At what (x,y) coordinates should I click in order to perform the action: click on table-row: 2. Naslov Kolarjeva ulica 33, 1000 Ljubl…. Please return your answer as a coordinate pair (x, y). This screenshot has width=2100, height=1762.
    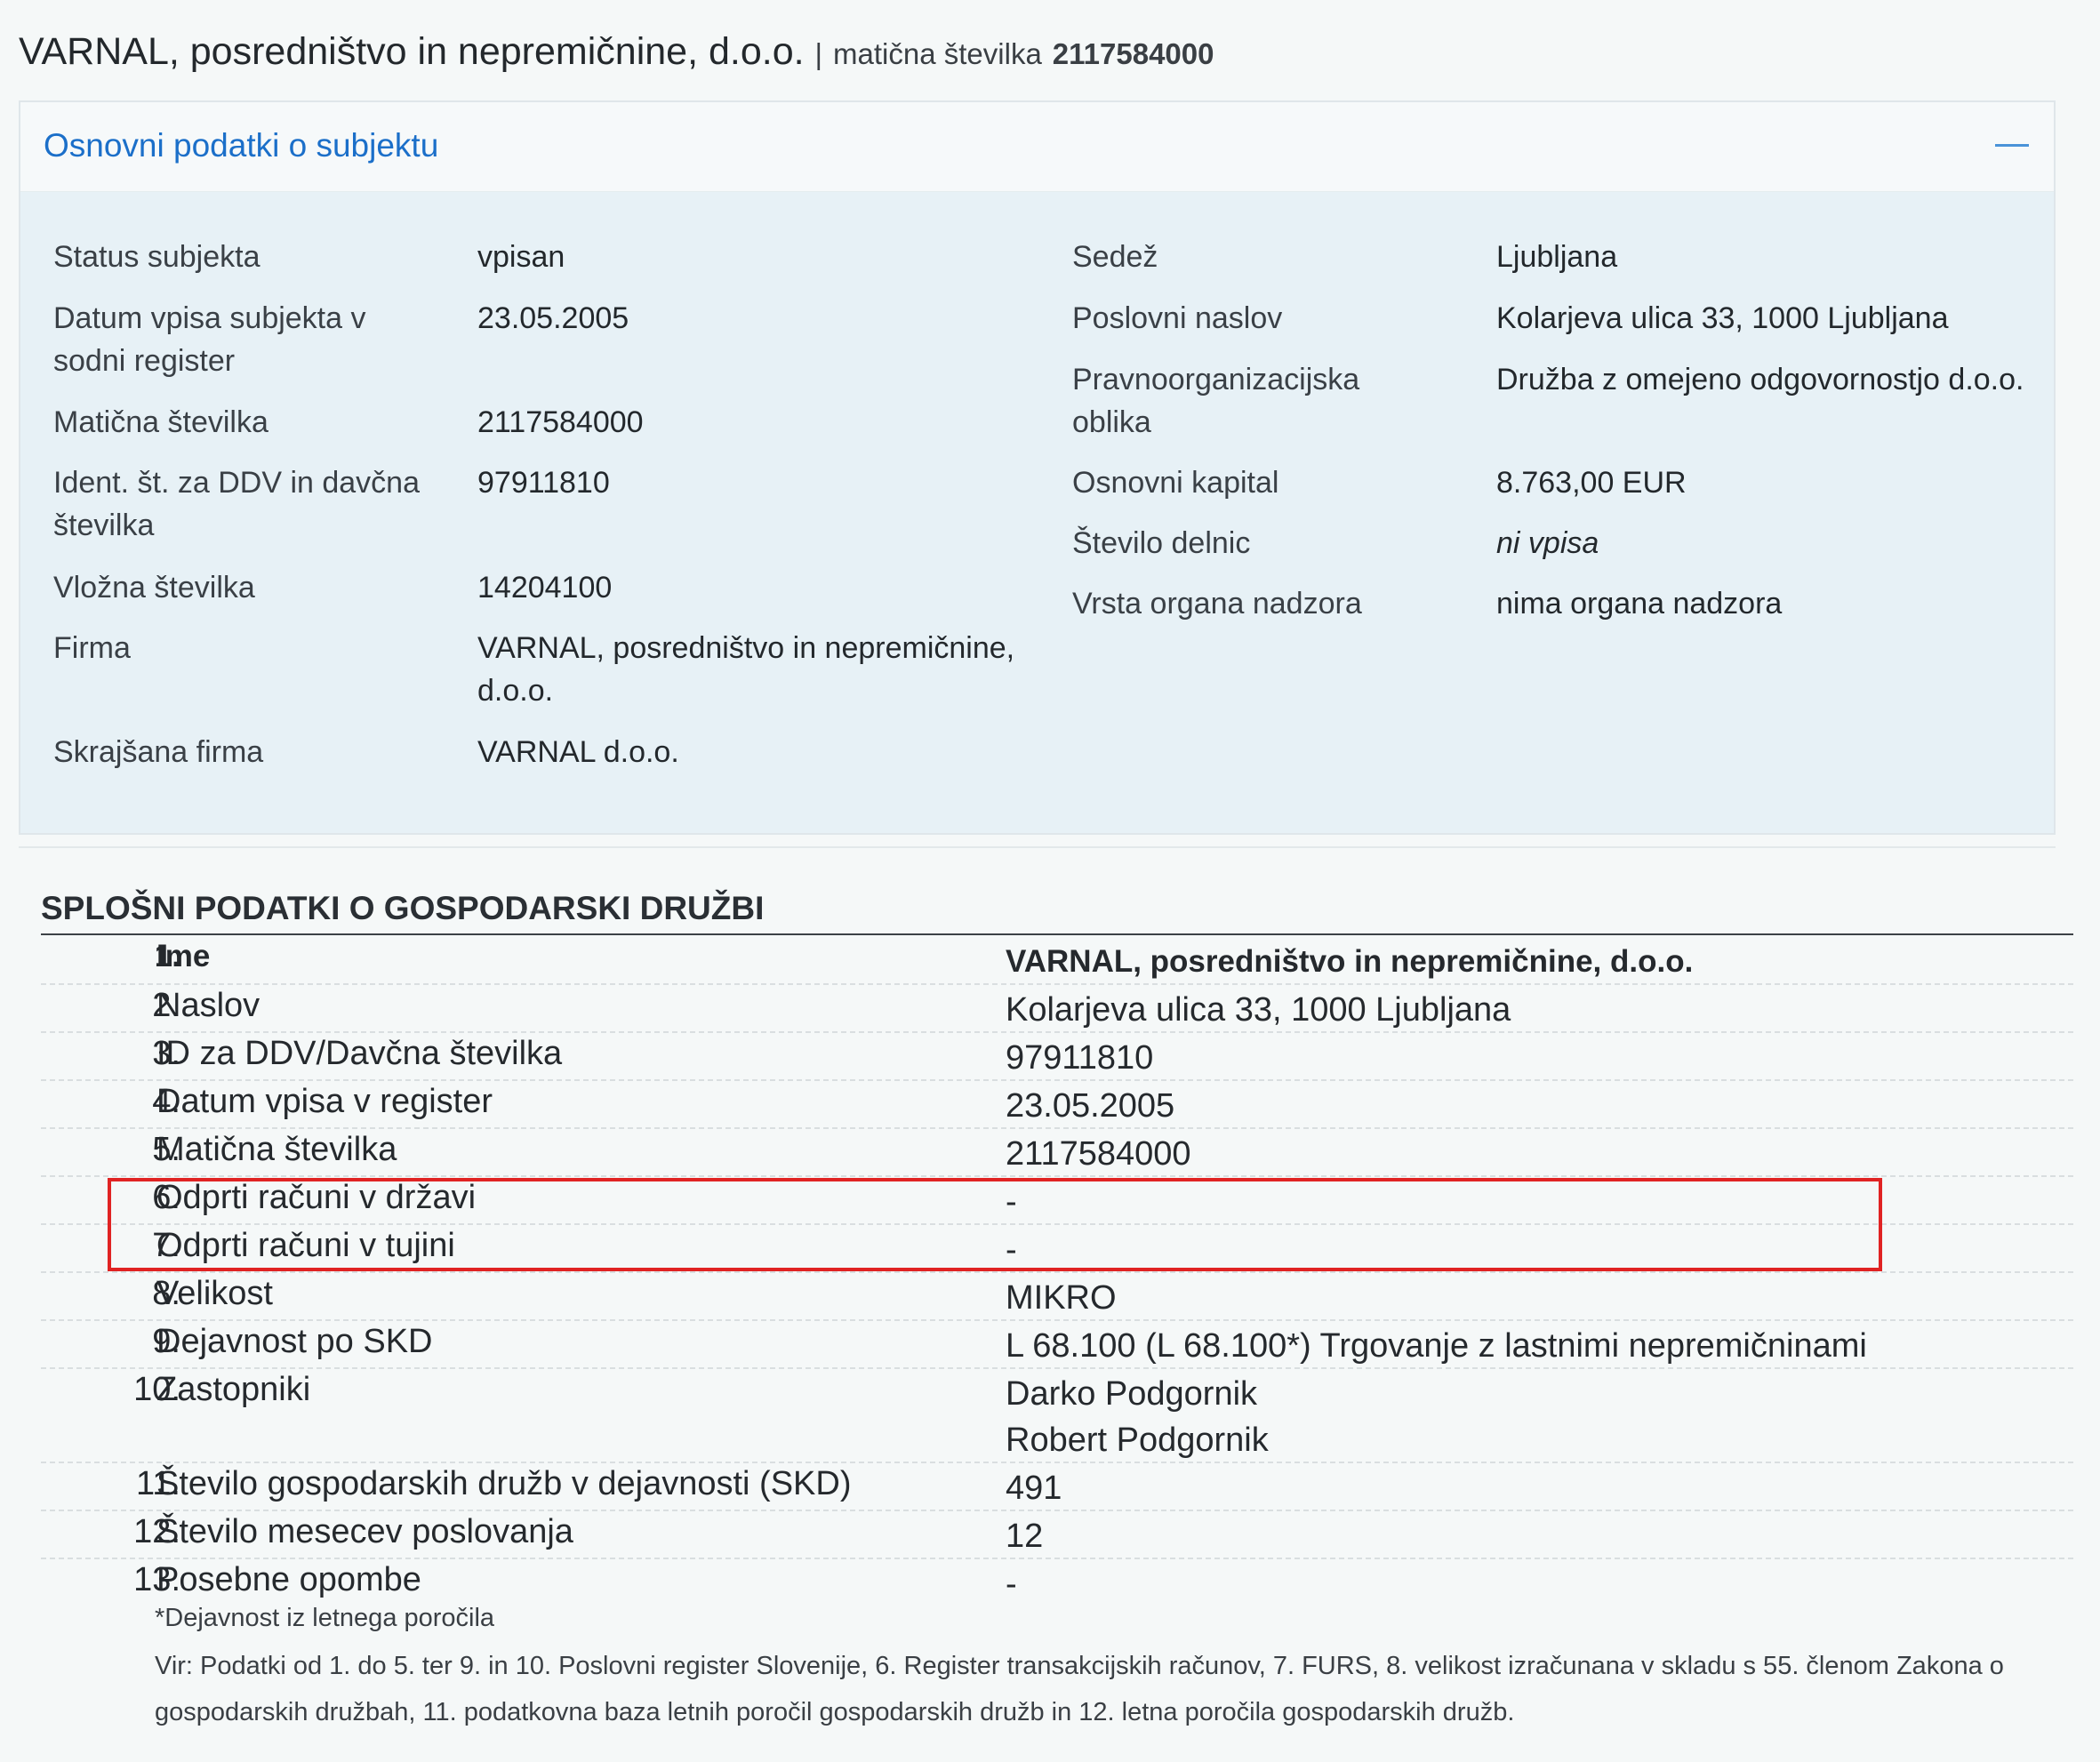
    Looking at the image, I should click on (1057, 1008).